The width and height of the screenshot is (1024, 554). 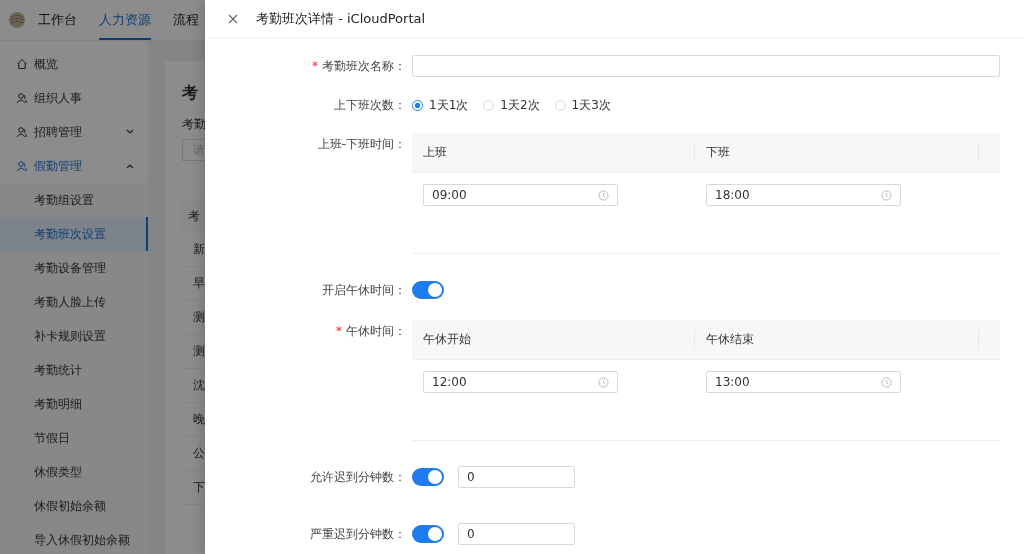 What do you see at coordinates (194, 124) in the screenshot?
I see `filter-label: 考勤` at bounding box center [194, 124].